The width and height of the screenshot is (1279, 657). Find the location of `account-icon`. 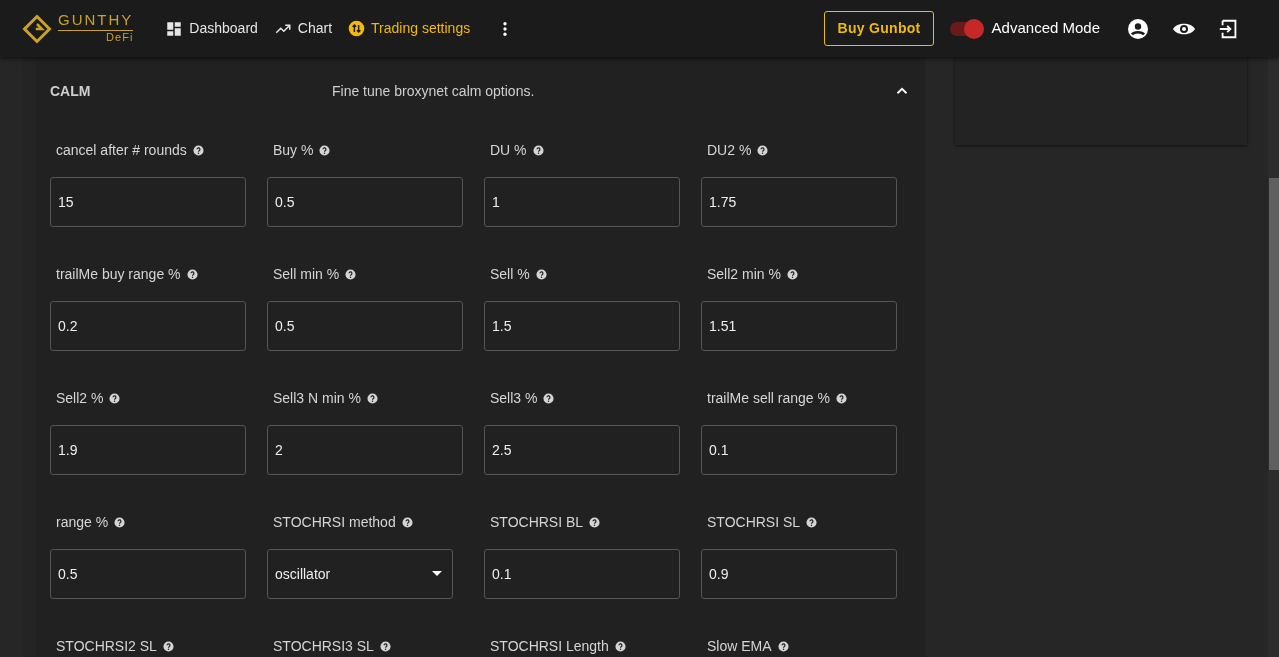

account-icon is located at coordinates (1138, 28).